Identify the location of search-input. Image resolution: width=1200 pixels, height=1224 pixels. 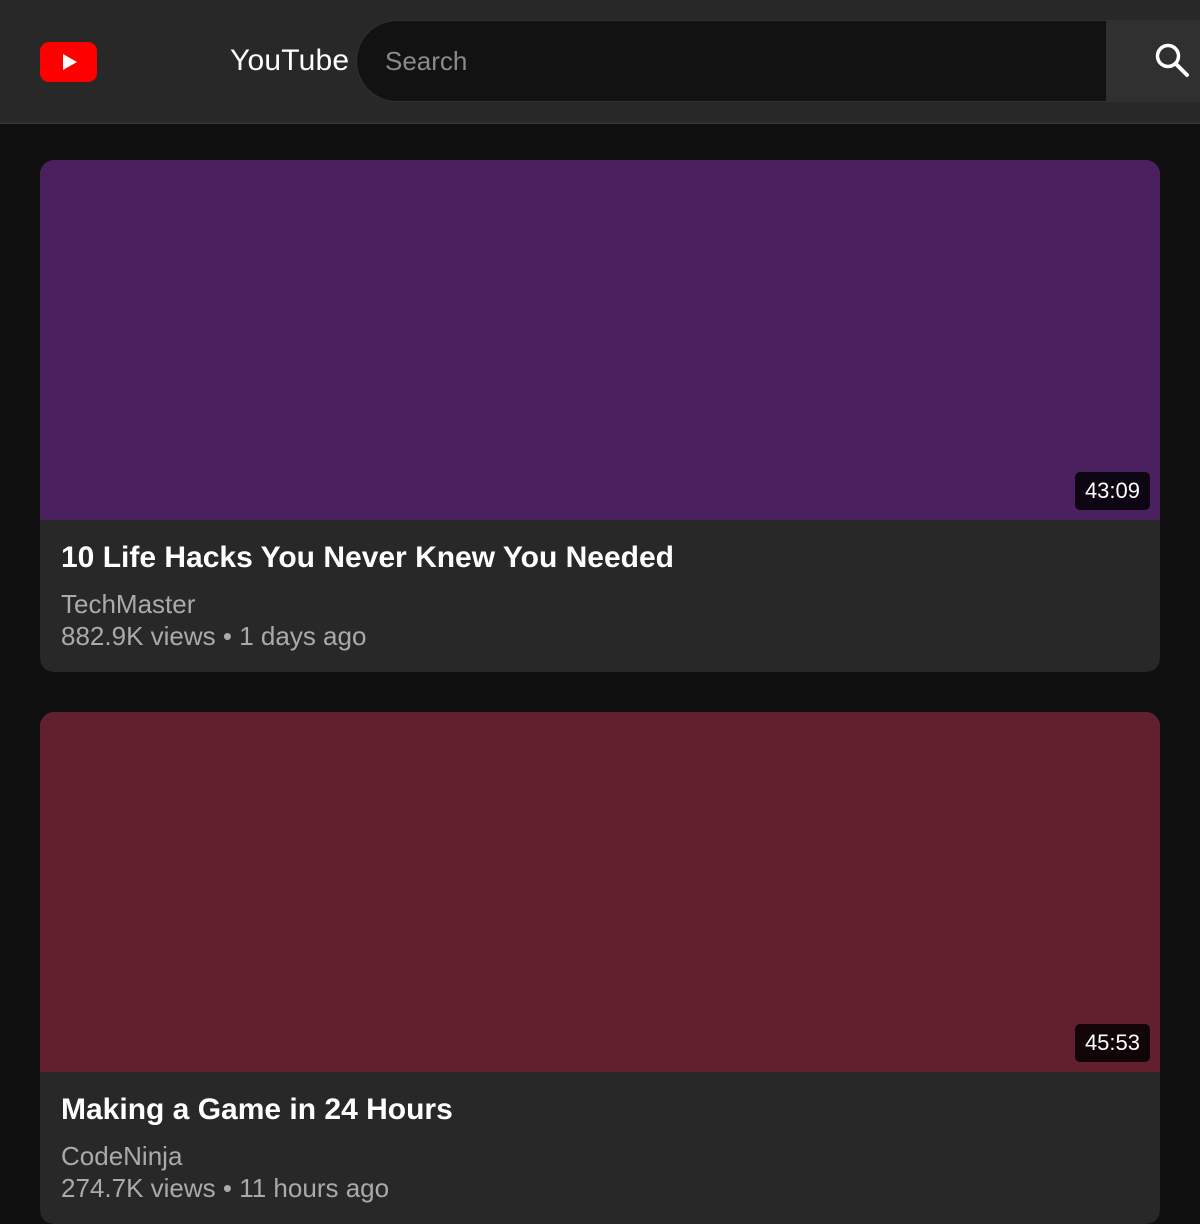
(735, 61).